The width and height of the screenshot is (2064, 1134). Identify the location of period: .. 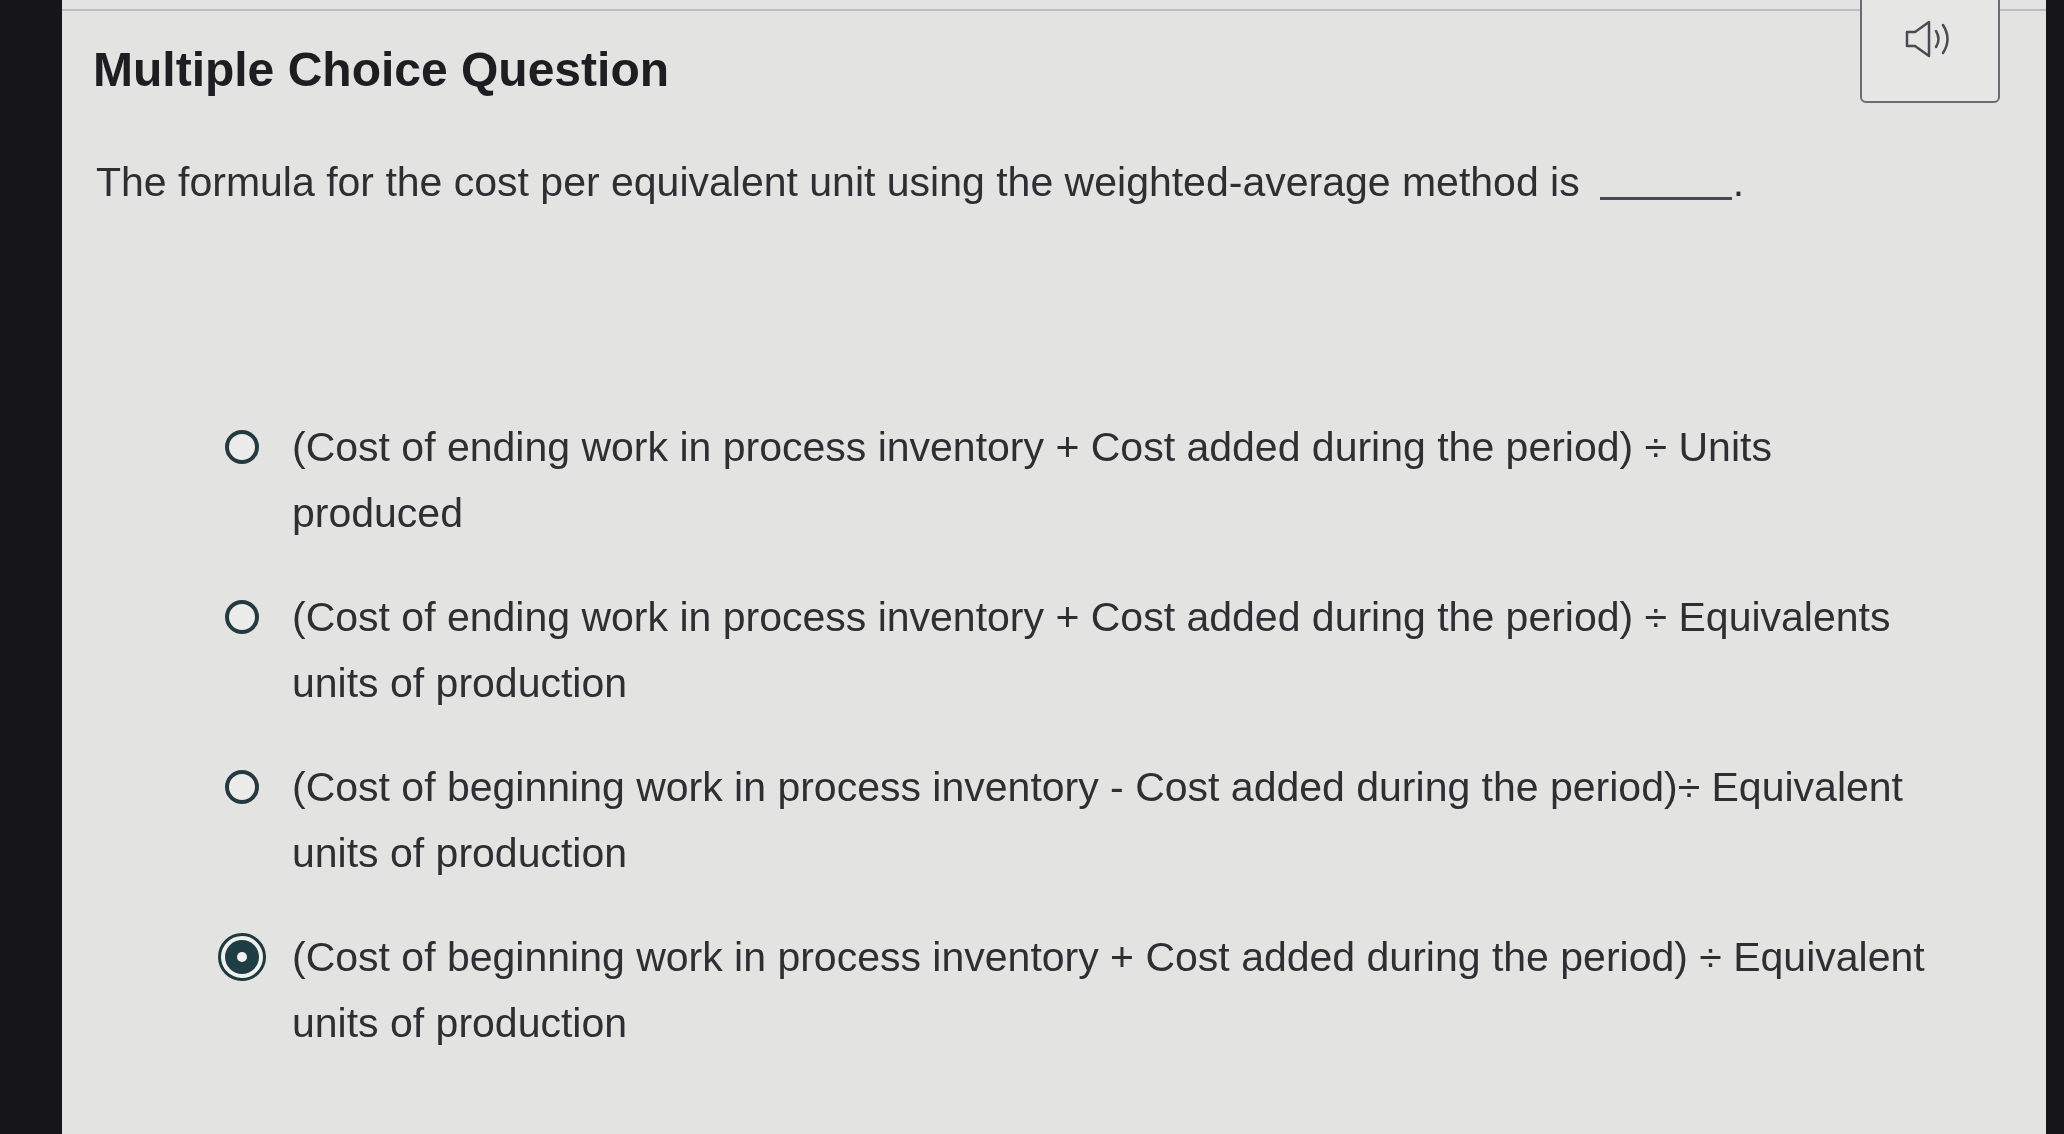
(1738, 182).